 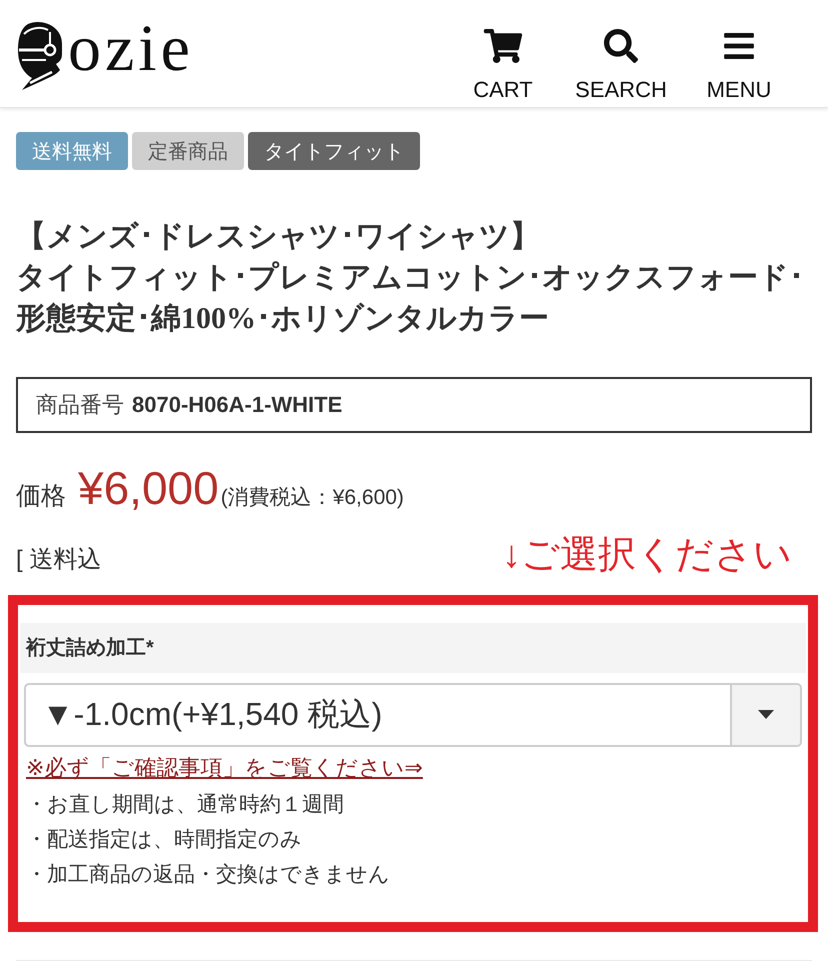 What do you see at coordinates (188, 151) in the screenshot?
I see `product-tag: 定番商品` at bounding box center [188, 151].